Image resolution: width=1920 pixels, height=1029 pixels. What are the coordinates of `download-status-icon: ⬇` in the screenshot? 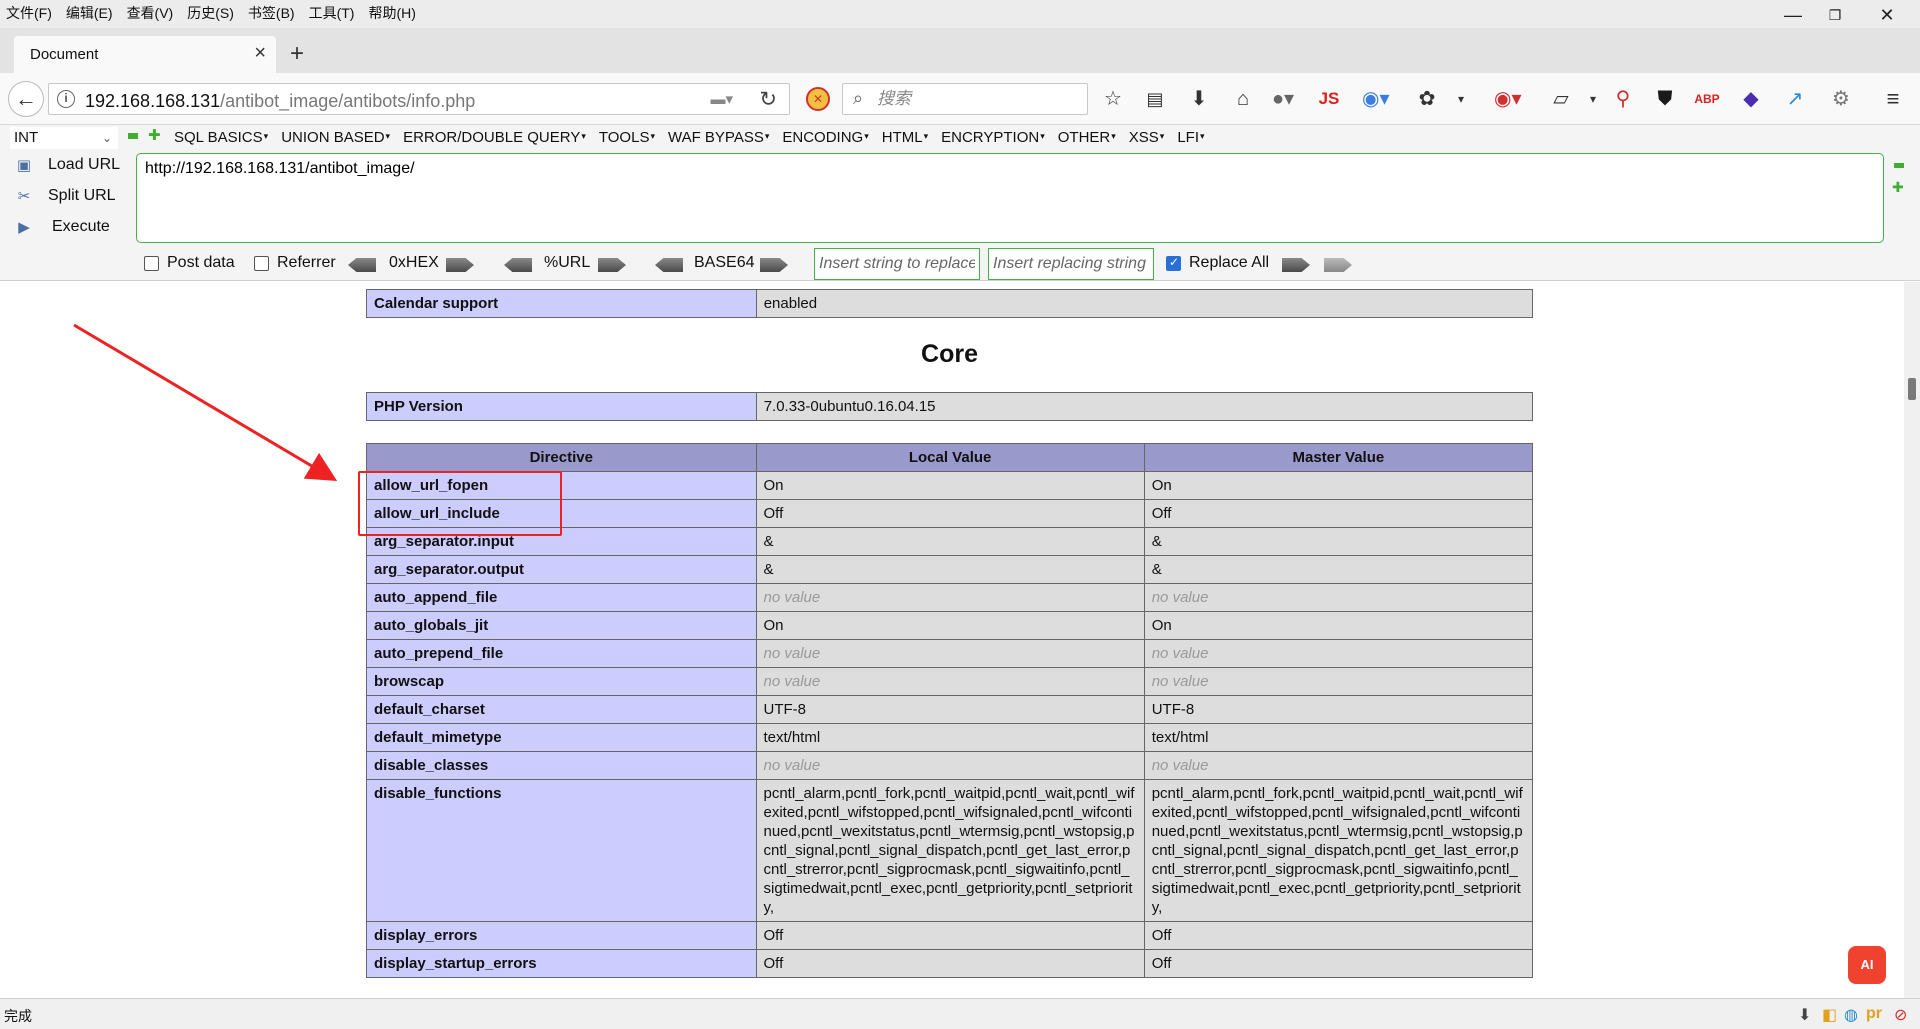 It's located at (1804, 1015).